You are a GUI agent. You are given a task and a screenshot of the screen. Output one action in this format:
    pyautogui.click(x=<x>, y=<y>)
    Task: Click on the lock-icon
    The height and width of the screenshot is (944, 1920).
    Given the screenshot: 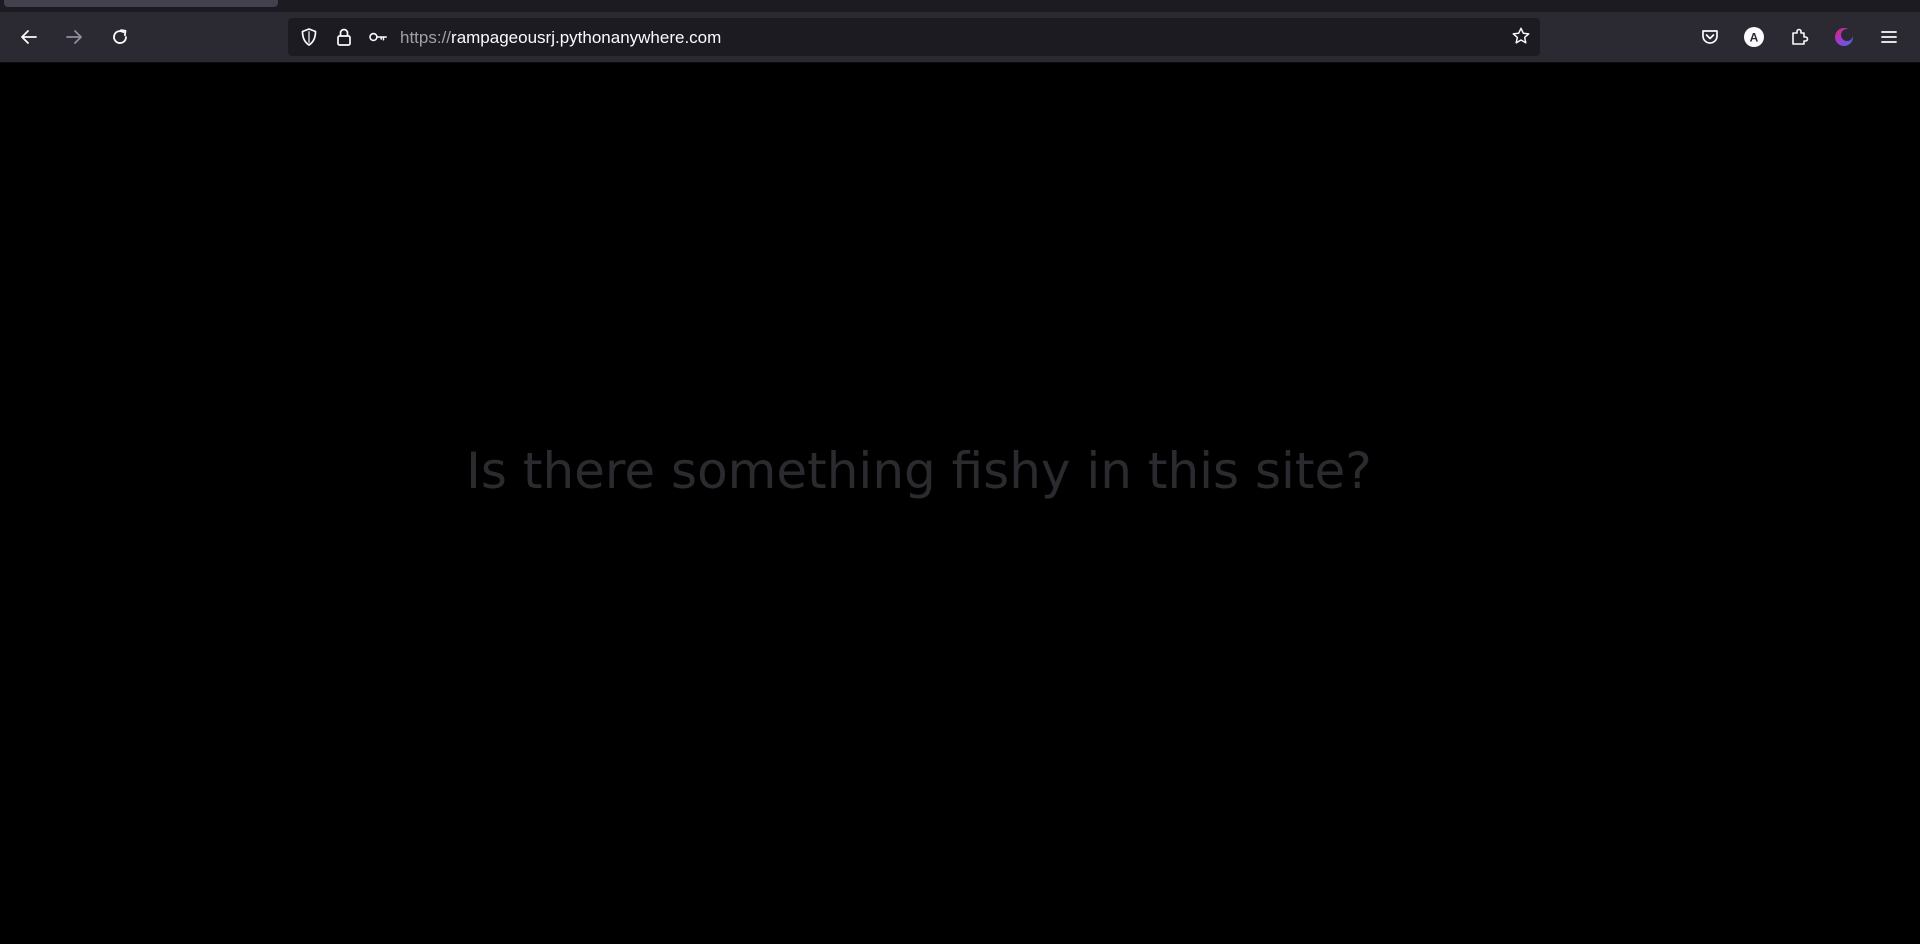 What is the action you would take?
    pyautogui.click(x=344, y=37)
    